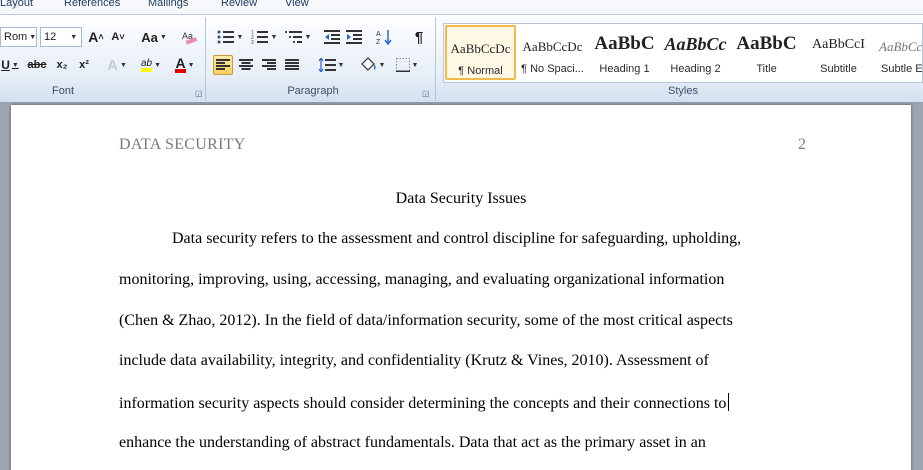 The image size is (923, 470). What do you see at coordinates (378, 42) in the screenshot?
I see `svg-text: Z` at bounding box center [378, 42].